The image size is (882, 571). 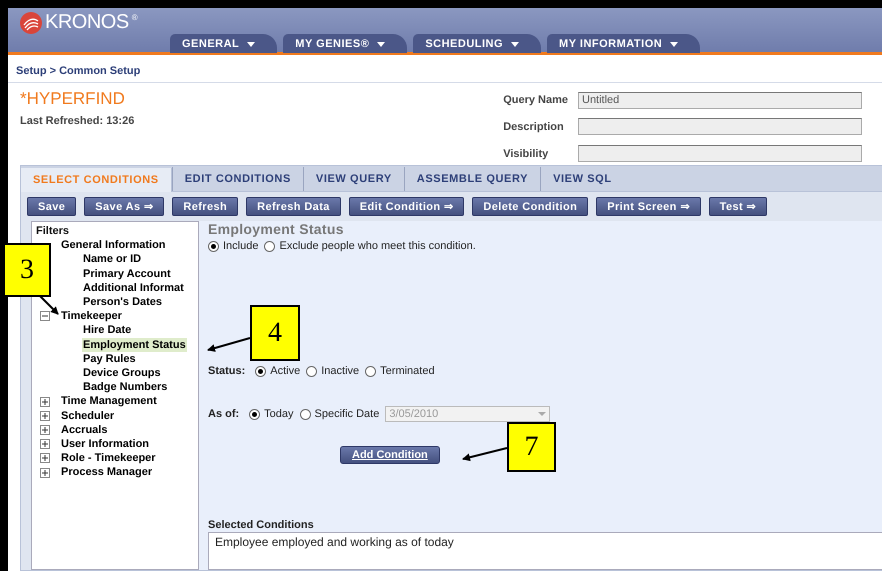 I want to click on selected-conditions-field: Employee employed and working as of today, so click(x=545, y=551).